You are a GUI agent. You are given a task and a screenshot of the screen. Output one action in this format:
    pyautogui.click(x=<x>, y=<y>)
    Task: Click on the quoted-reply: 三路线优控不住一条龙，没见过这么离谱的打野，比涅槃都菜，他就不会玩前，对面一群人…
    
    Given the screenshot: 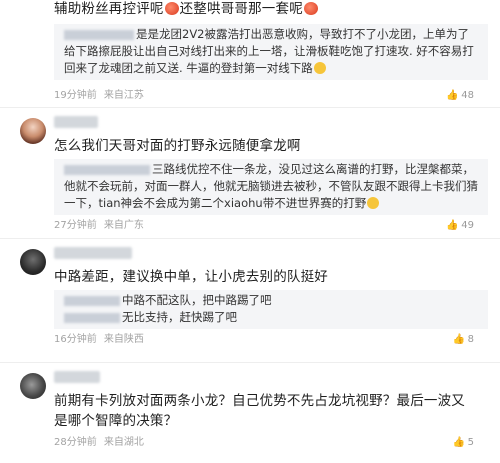 What is the action you would take?
    pyautogui.click(x=271, y=187)
    